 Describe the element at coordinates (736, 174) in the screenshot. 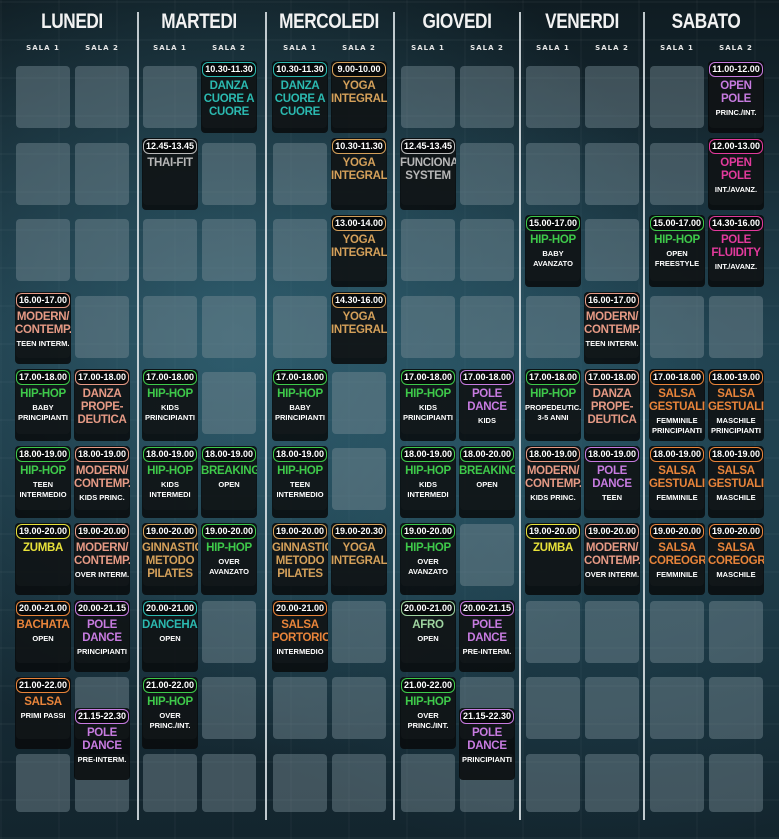

I see `class-card: 12.00-13.00 OPEN POLE INT./AVANZ.` at that location.